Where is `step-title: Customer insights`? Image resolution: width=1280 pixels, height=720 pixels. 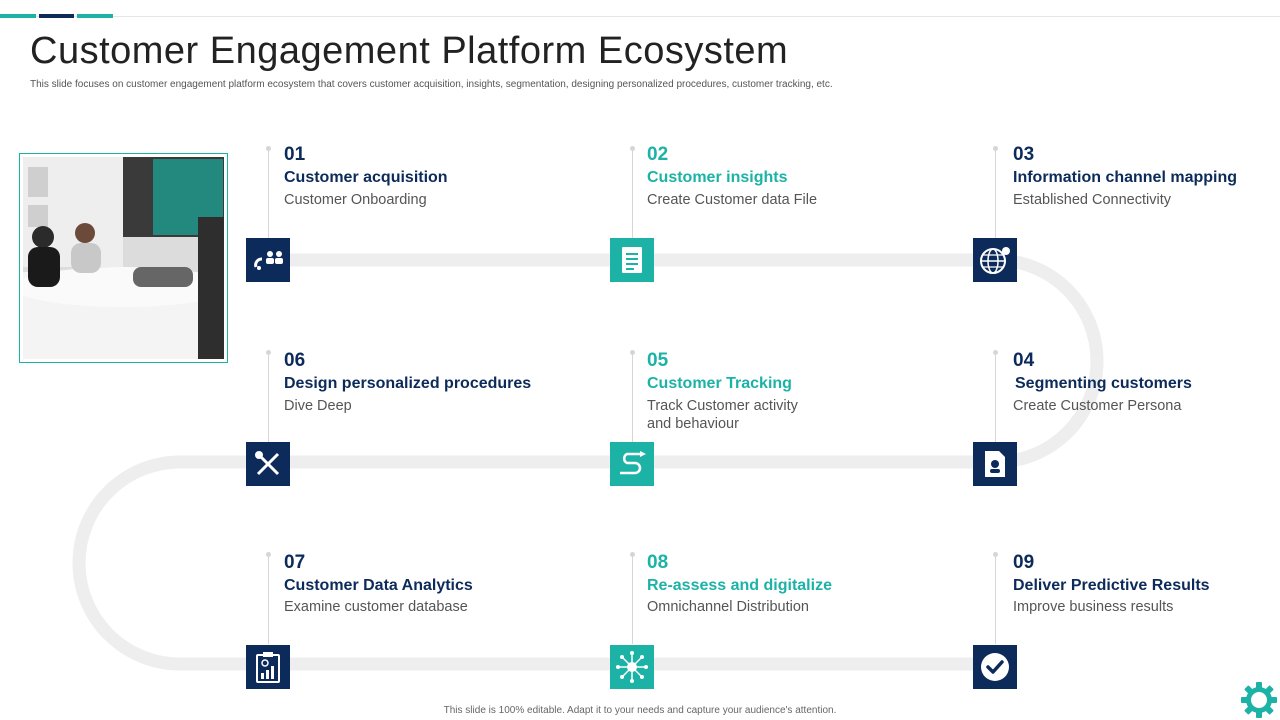 step-title: Customer insights is located at coordinates (717, 177).